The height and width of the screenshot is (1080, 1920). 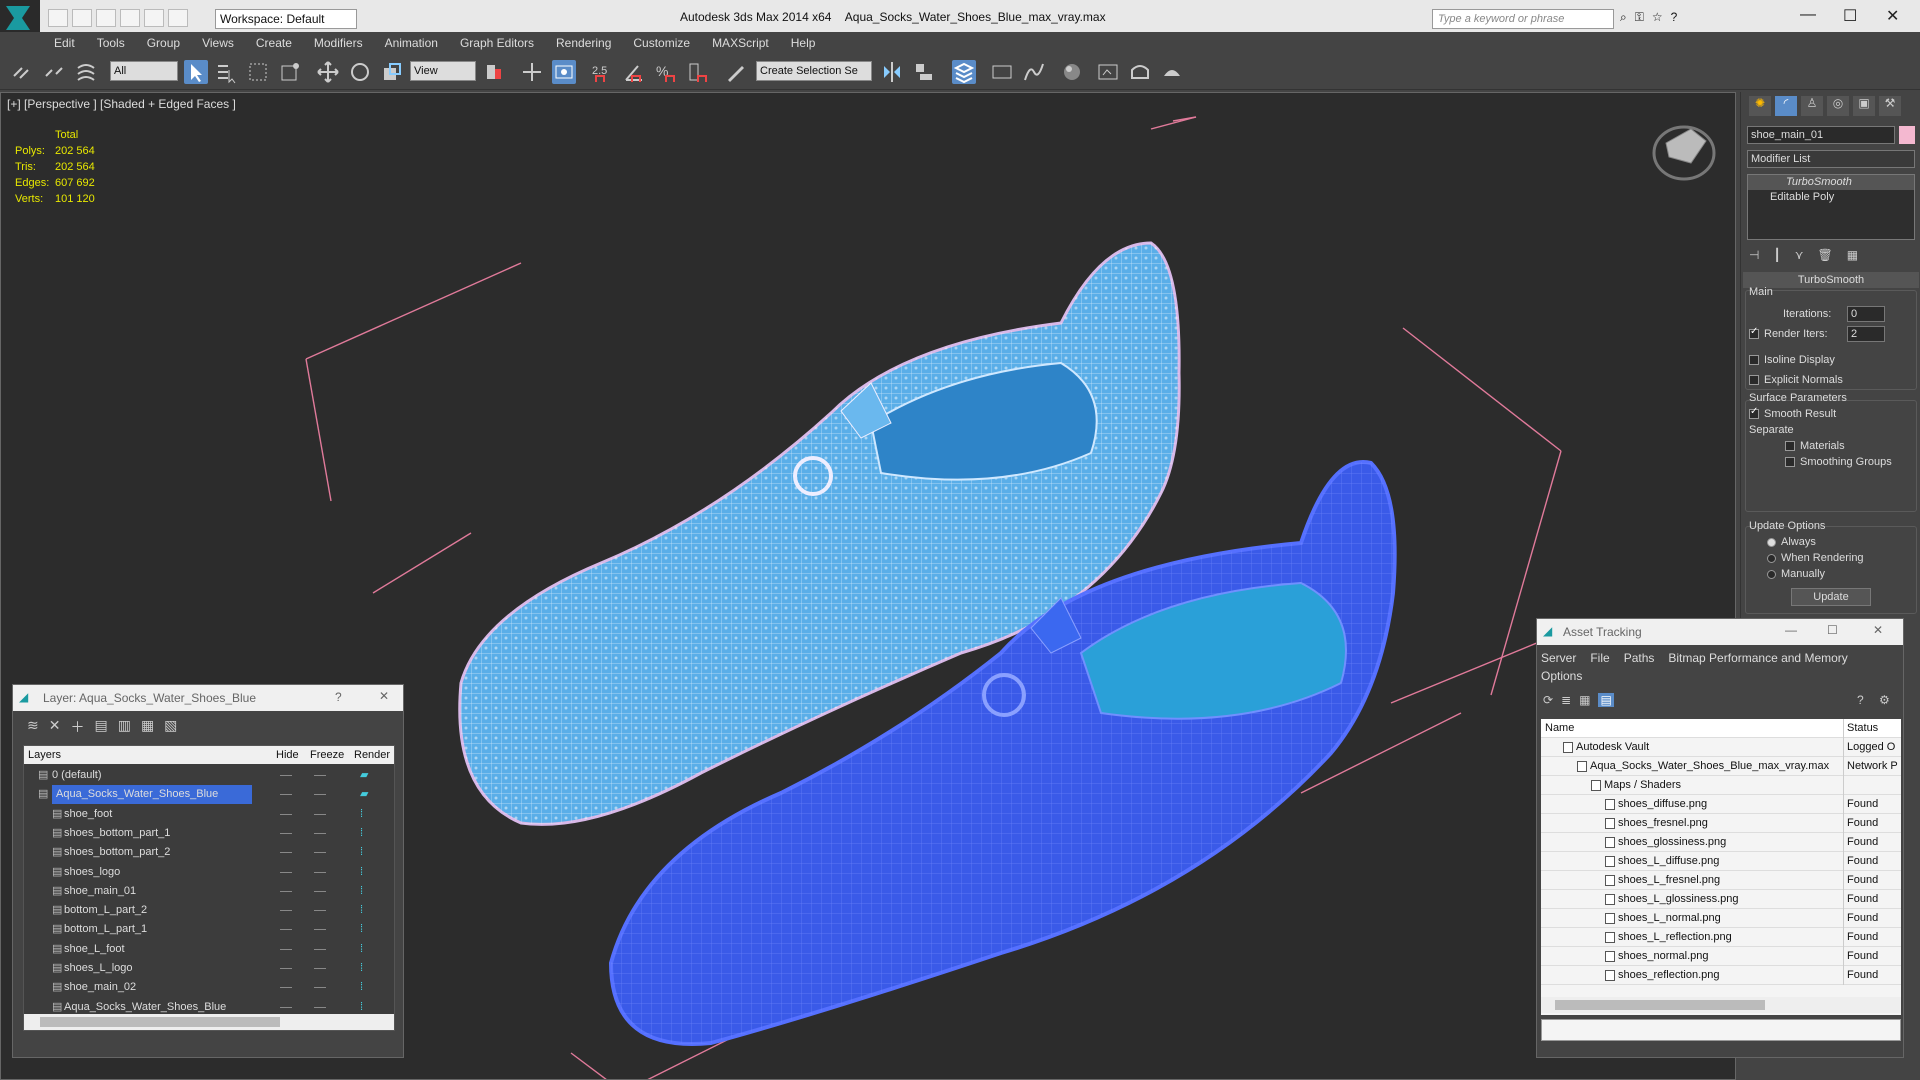 I want to click on manually-radio, so click(x=1771, y=574).